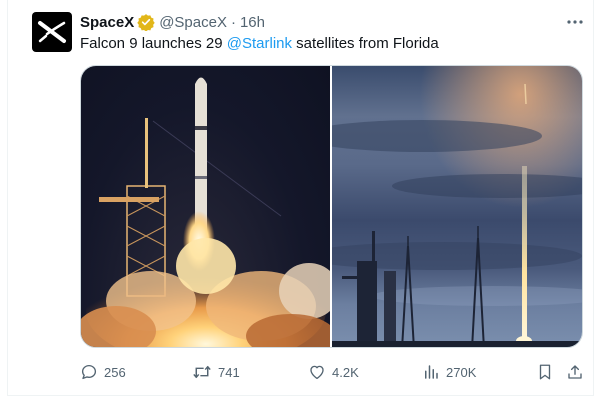  I want to click on more-options-button, so click(575, 22).